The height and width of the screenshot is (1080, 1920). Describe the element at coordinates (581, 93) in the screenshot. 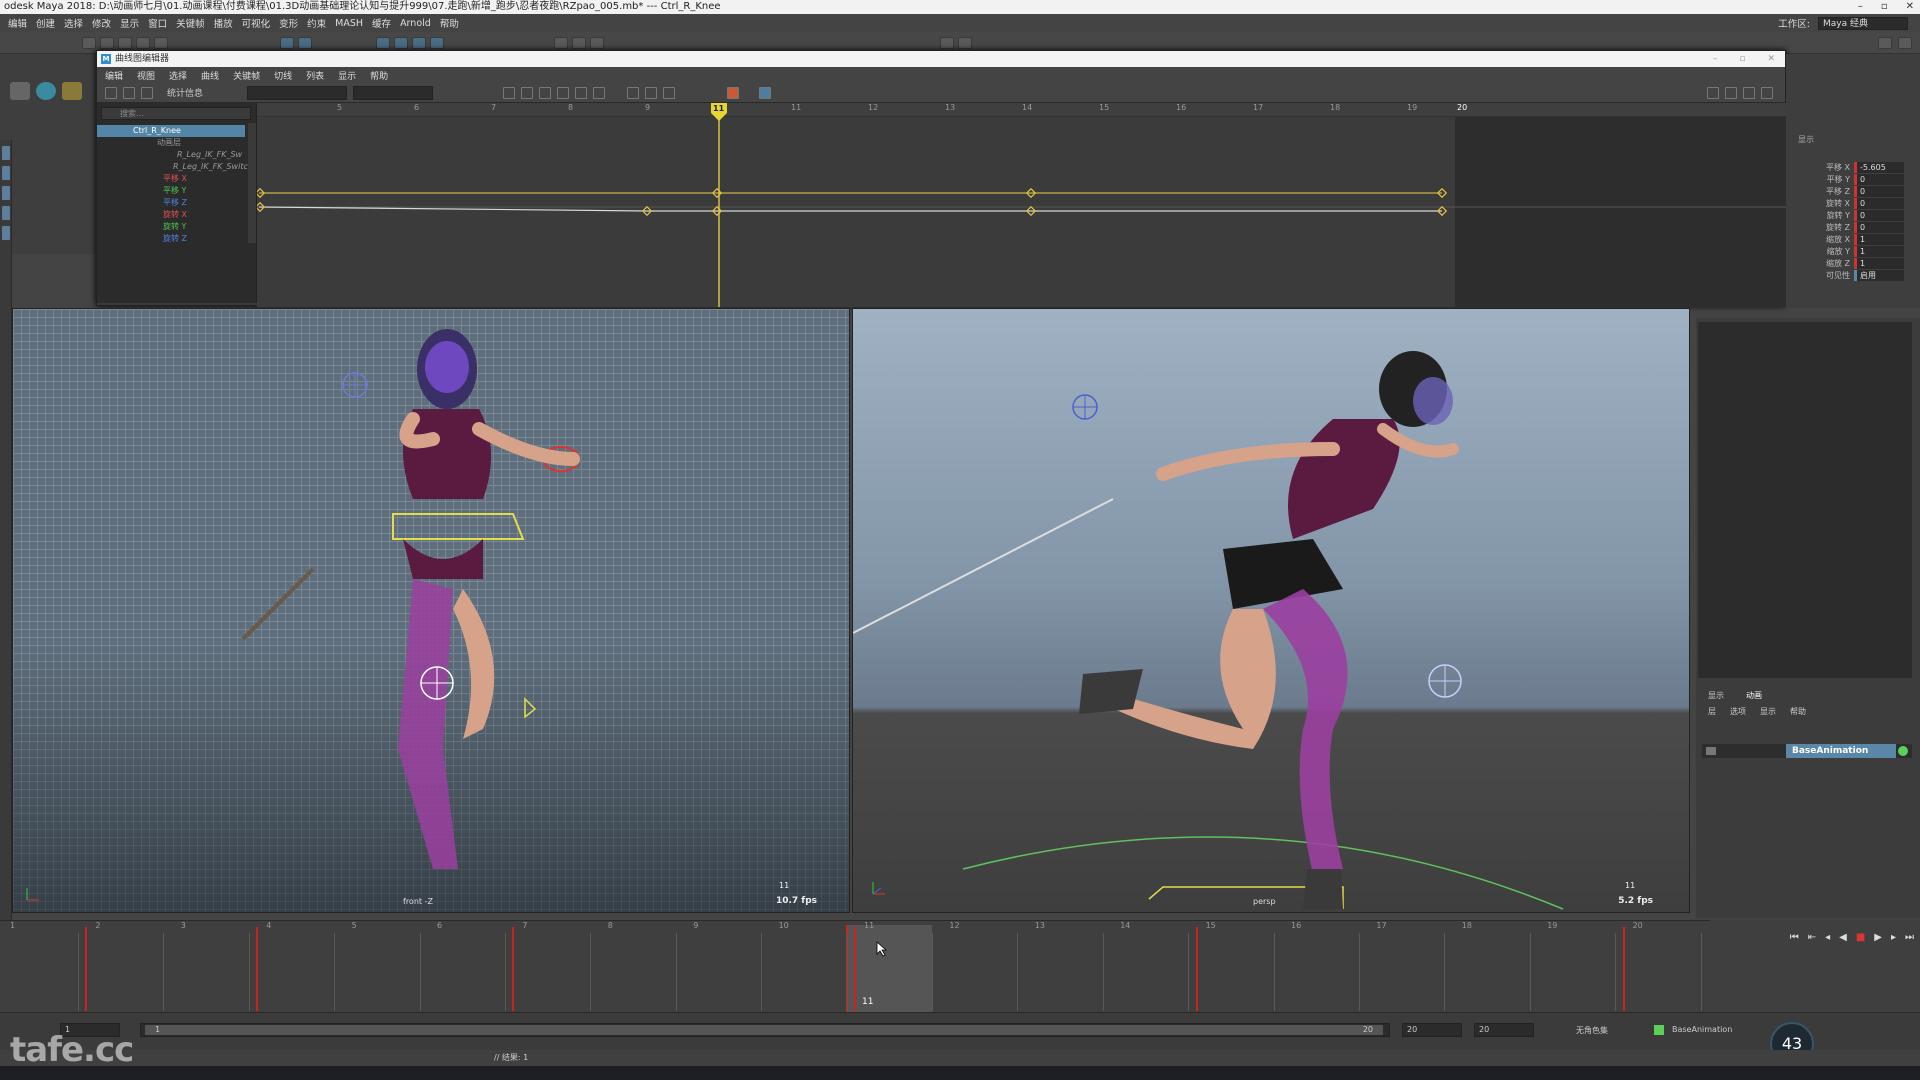

I see `step-tangent-icon` at that location.